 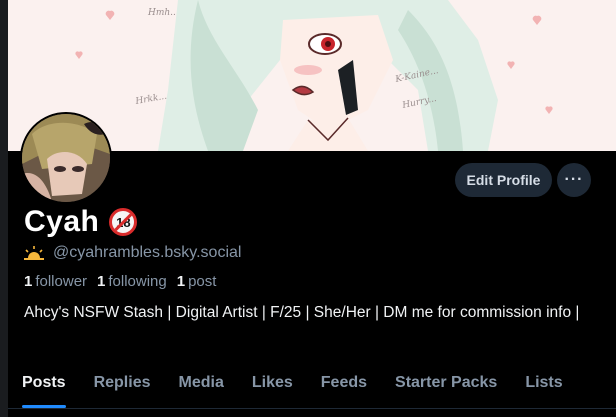 I want to click on tab-feeds: Feeds, so click(x=344, y=385).